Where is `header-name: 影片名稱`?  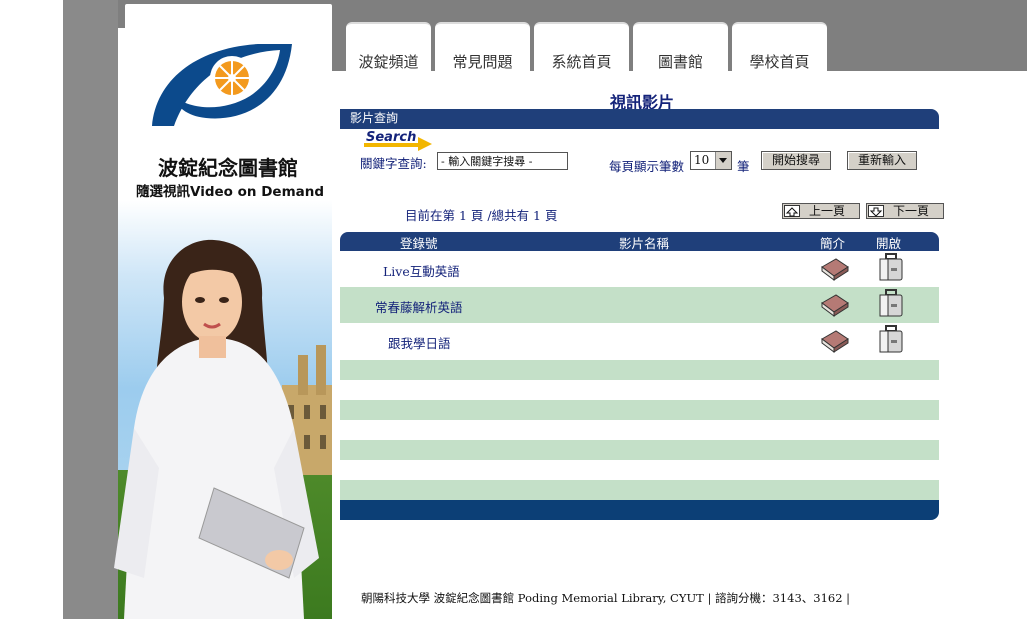
header-name: 影片名稱 is located at coordinates (644, 243).